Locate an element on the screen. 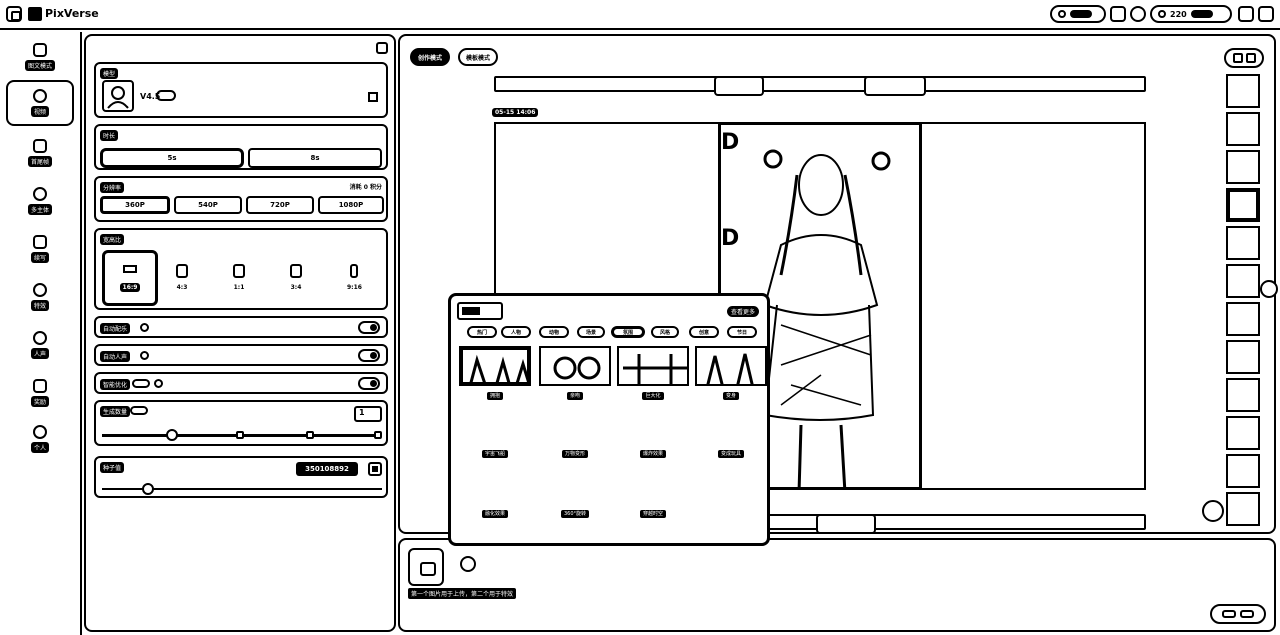 Image resolution: width=1280 pixels, height=635 pixels. rail-item-extend: 续写 is located at coordinates (40, 249).